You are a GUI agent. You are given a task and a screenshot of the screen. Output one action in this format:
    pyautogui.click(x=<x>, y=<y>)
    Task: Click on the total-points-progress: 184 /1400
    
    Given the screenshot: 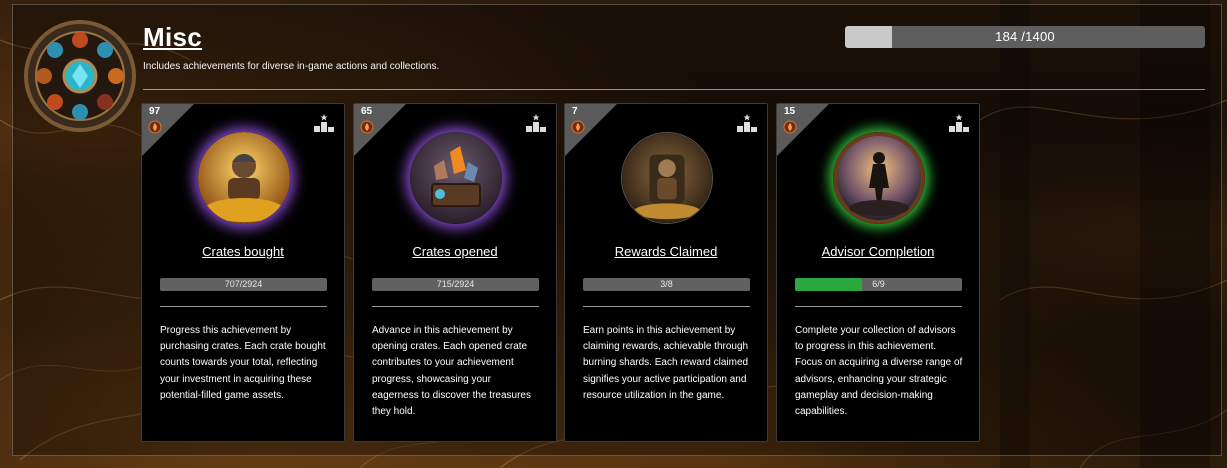 What is the action you would take?
    pyautogui.click(x=1025, y=37)
    